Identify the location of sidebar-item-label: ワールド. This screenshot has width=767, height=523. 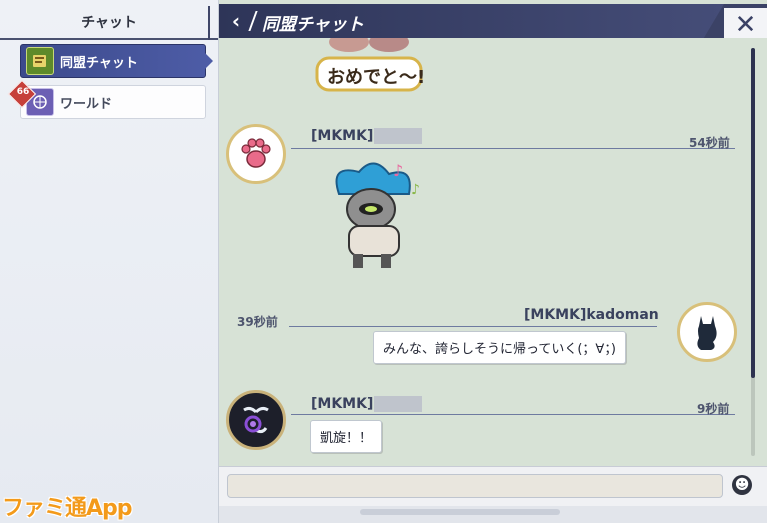
(86, 104).